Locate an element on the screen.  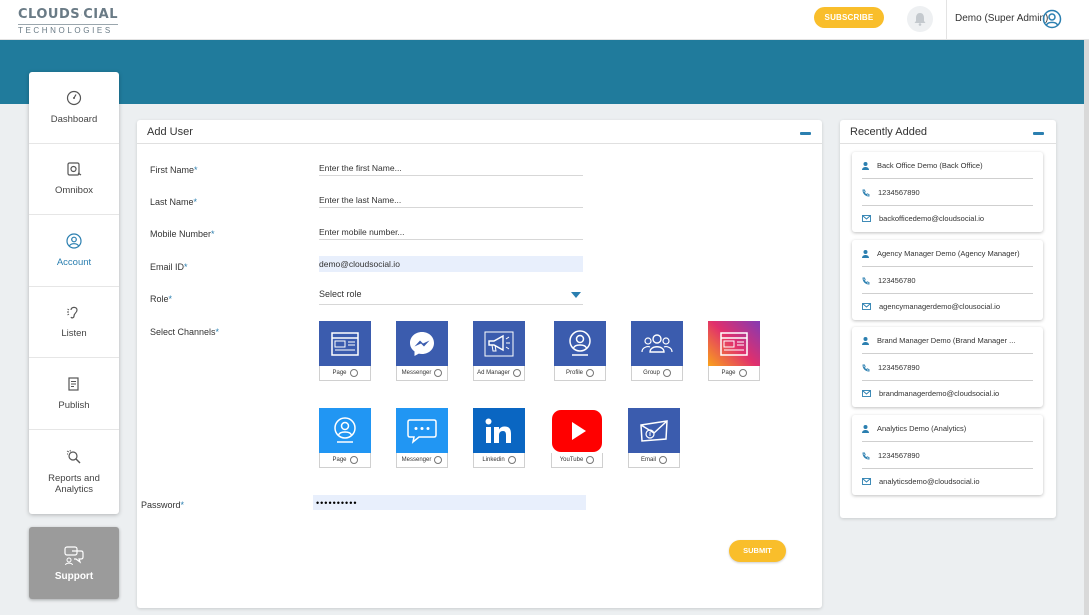
role-select: Select role is located at coordinates (451, 297).